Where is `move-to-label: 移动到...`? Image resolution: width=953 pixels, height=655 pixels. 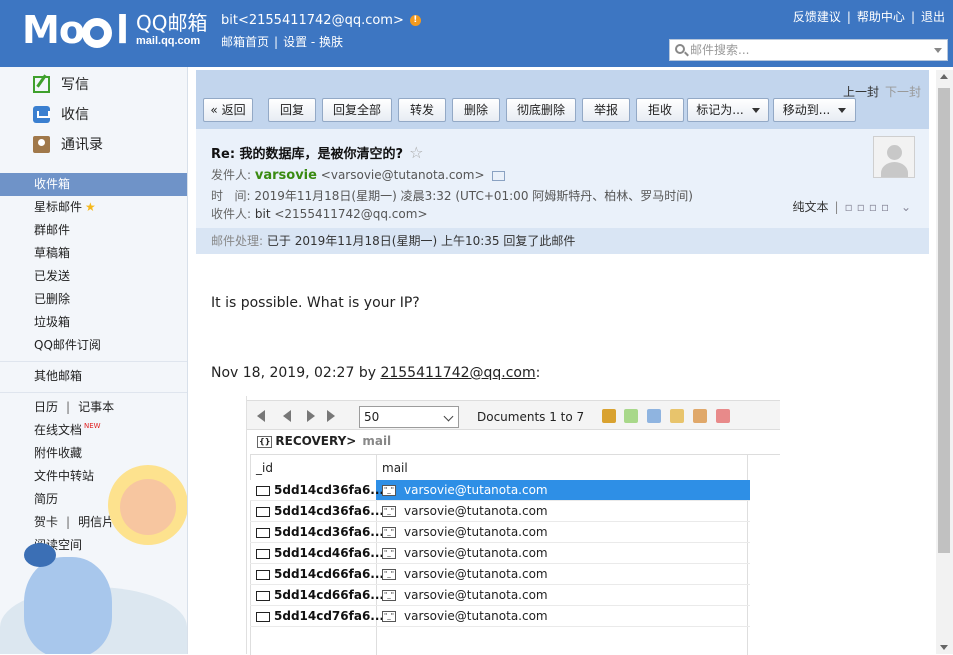
move-to-label: 移动到... is located at coordinates (806, 110).